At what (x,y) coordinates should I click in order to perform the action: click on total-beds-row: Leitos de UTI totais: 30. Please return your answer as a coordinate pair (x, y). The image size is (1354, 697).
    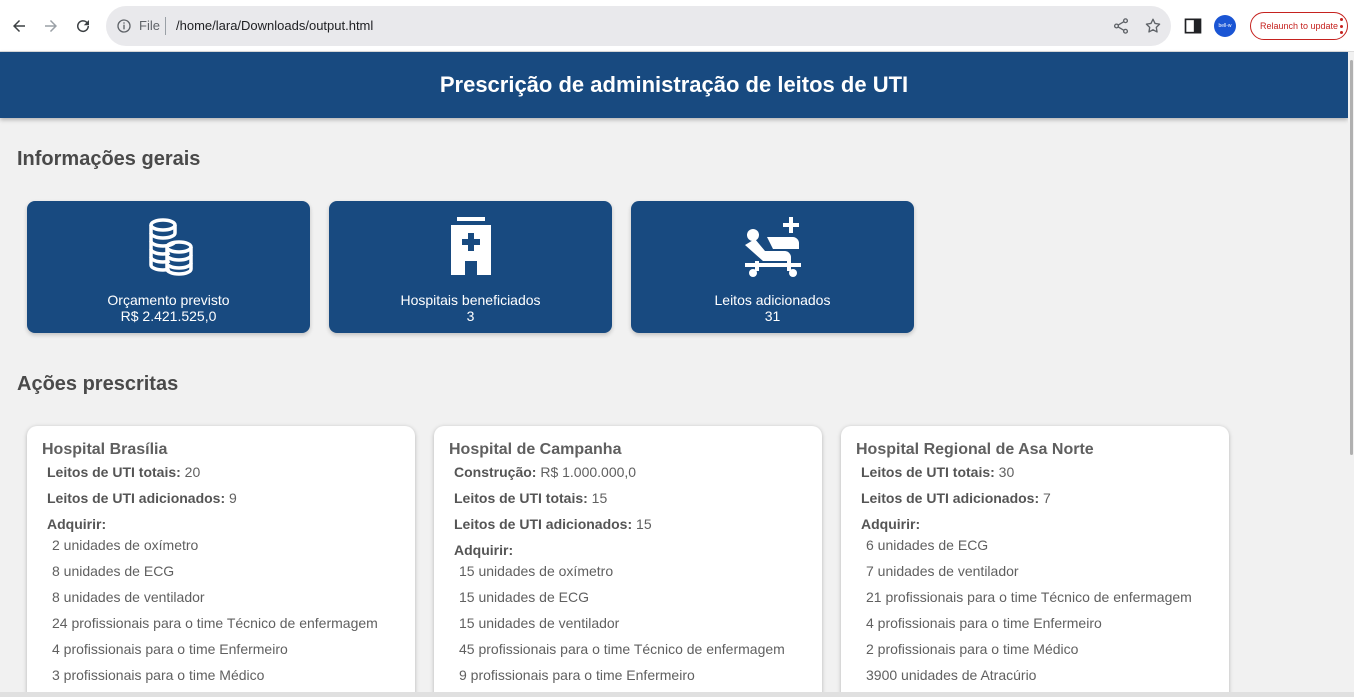
    Looking at the image, I should click on (937, 472).